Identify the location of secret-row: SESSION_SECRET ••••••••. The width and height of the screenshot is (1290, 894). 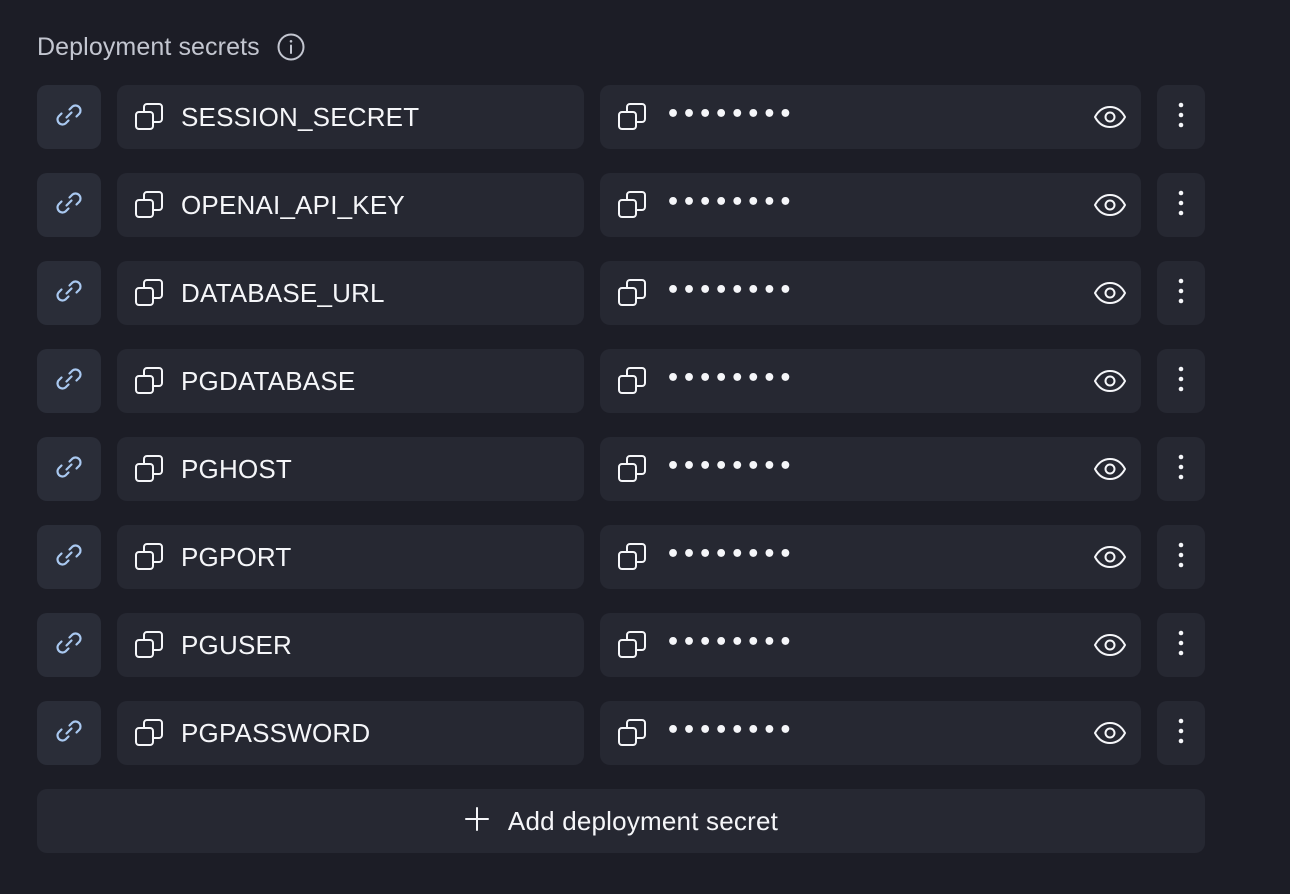
(621, 117).